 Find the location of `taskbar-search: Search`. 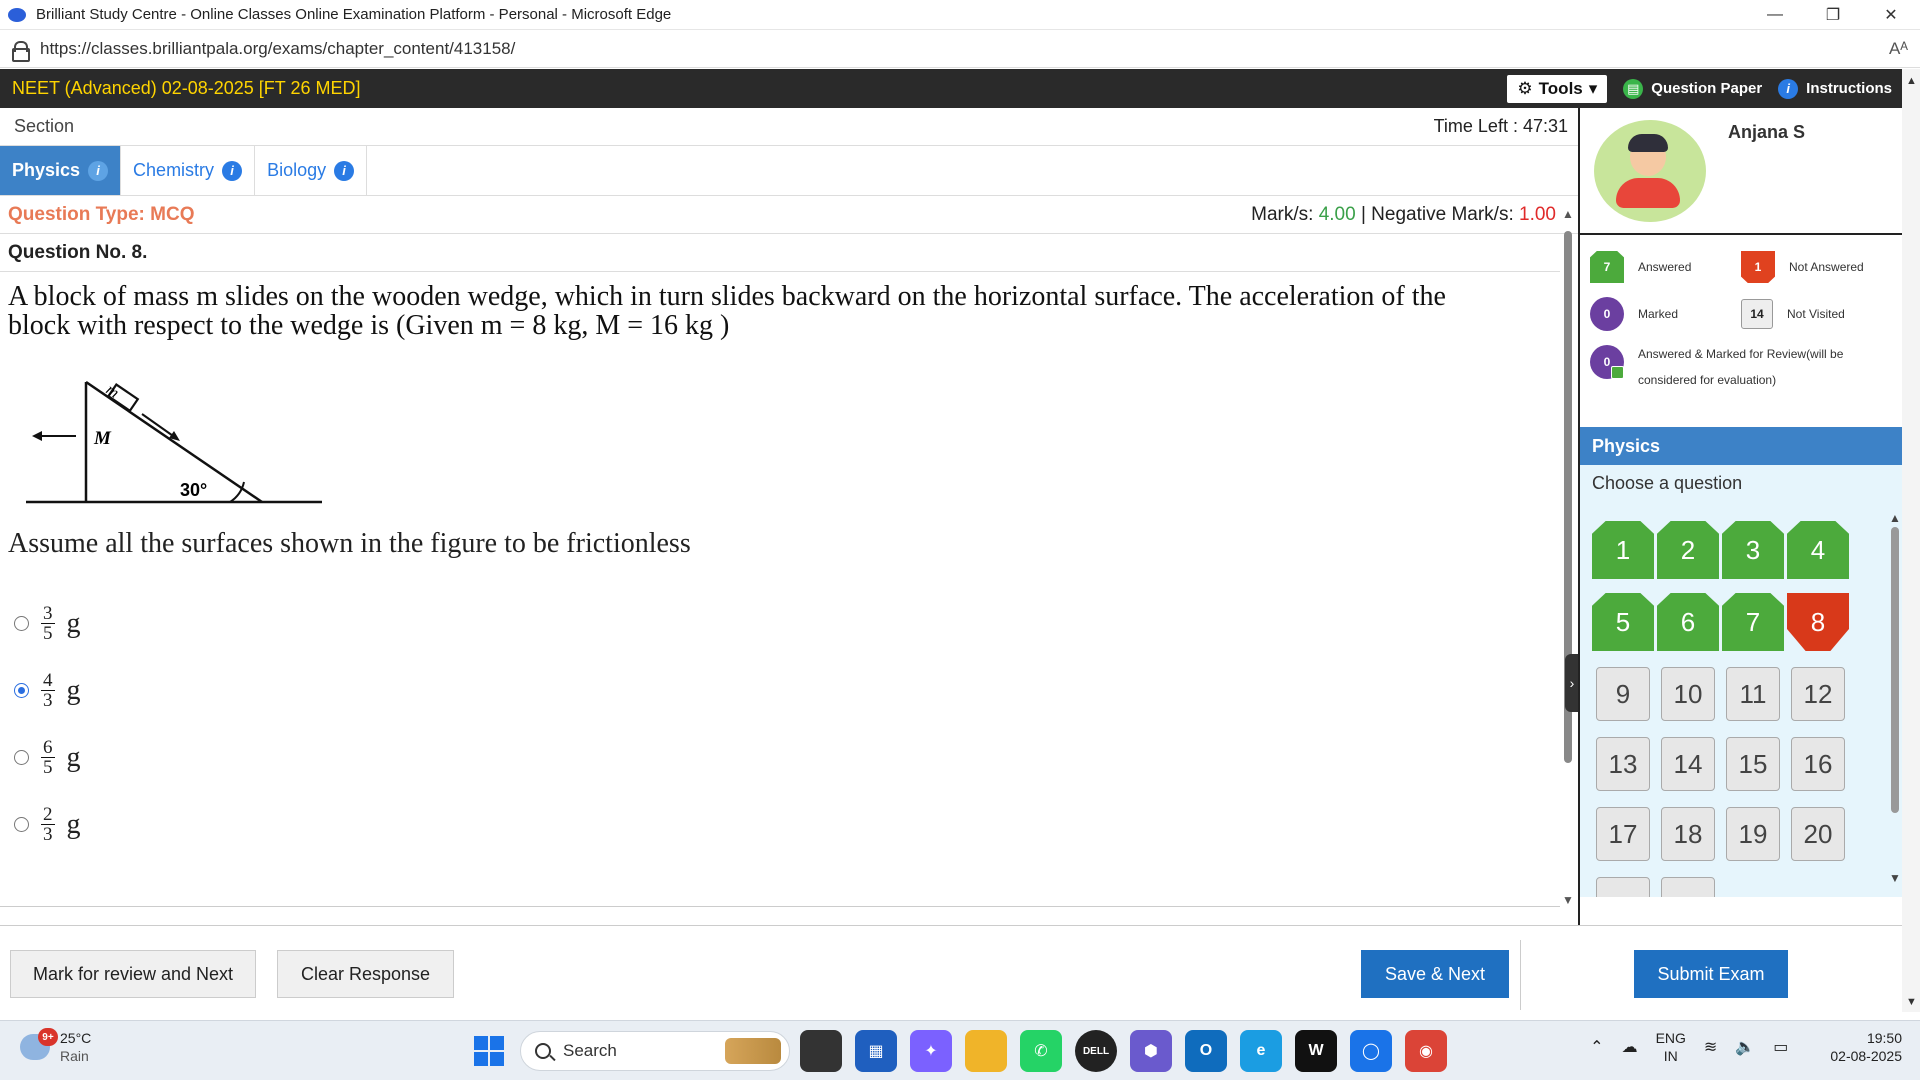

taskbar-search: Search is located at coordinates (655, 1051).